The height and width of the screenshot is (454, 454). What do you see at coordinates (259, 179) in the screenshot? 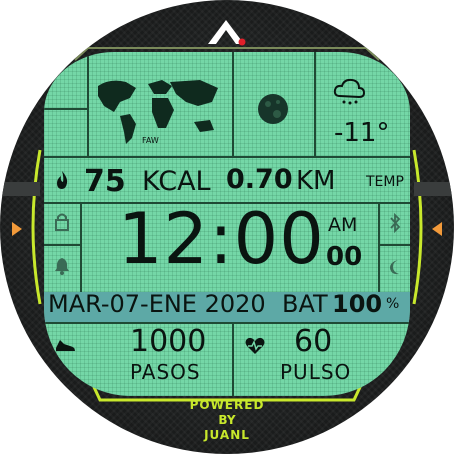
I see `distance-value: 0.70` at bounding box center [259, 179].